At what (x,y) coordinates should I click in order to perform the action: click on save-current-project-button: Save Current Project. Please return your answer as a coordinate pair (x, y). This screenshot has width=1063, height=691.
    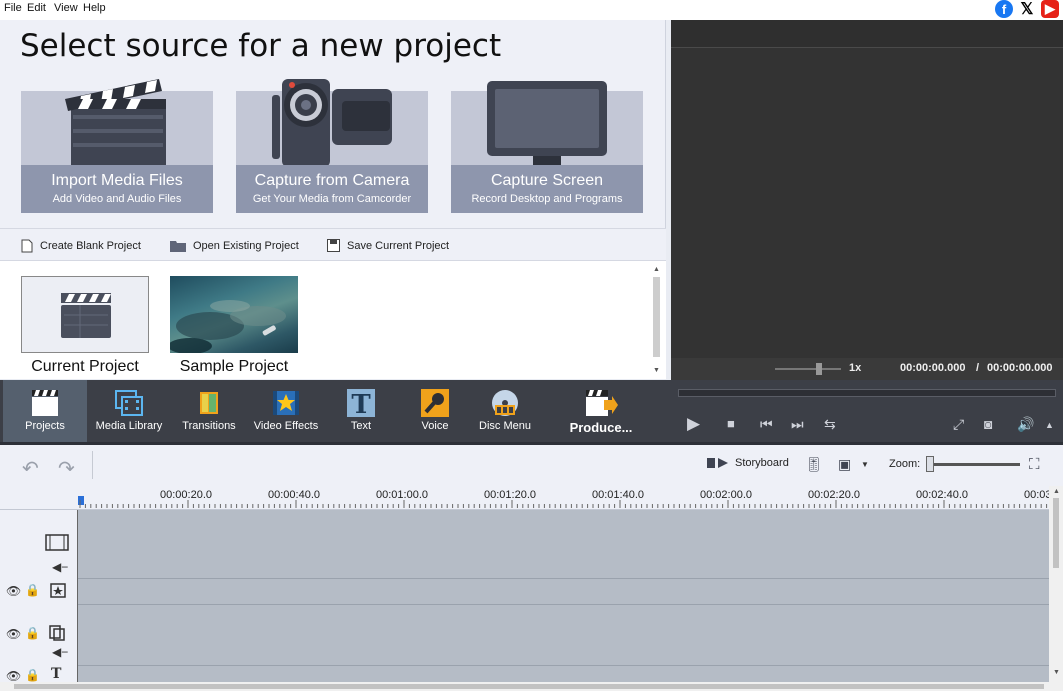
    Looking at the image, I should click on (388, 245).